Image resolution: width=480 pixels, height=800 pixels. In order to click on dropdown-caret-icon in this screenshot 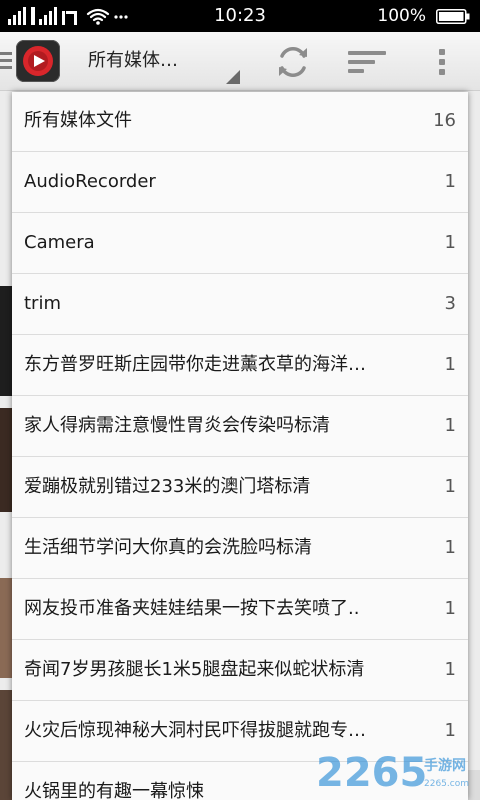, I will do `click(233, 77)`.